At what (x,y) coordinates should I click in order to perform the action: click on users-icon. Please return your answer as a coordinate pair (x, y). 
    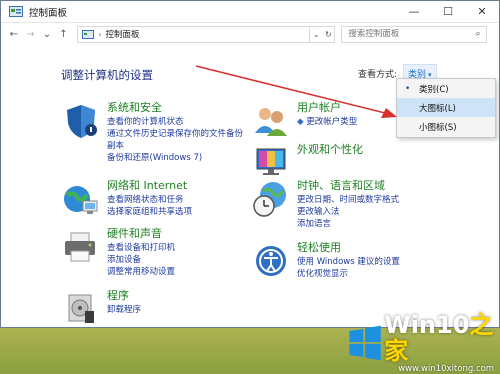
    Looking at the image, I should click on (271, 122).